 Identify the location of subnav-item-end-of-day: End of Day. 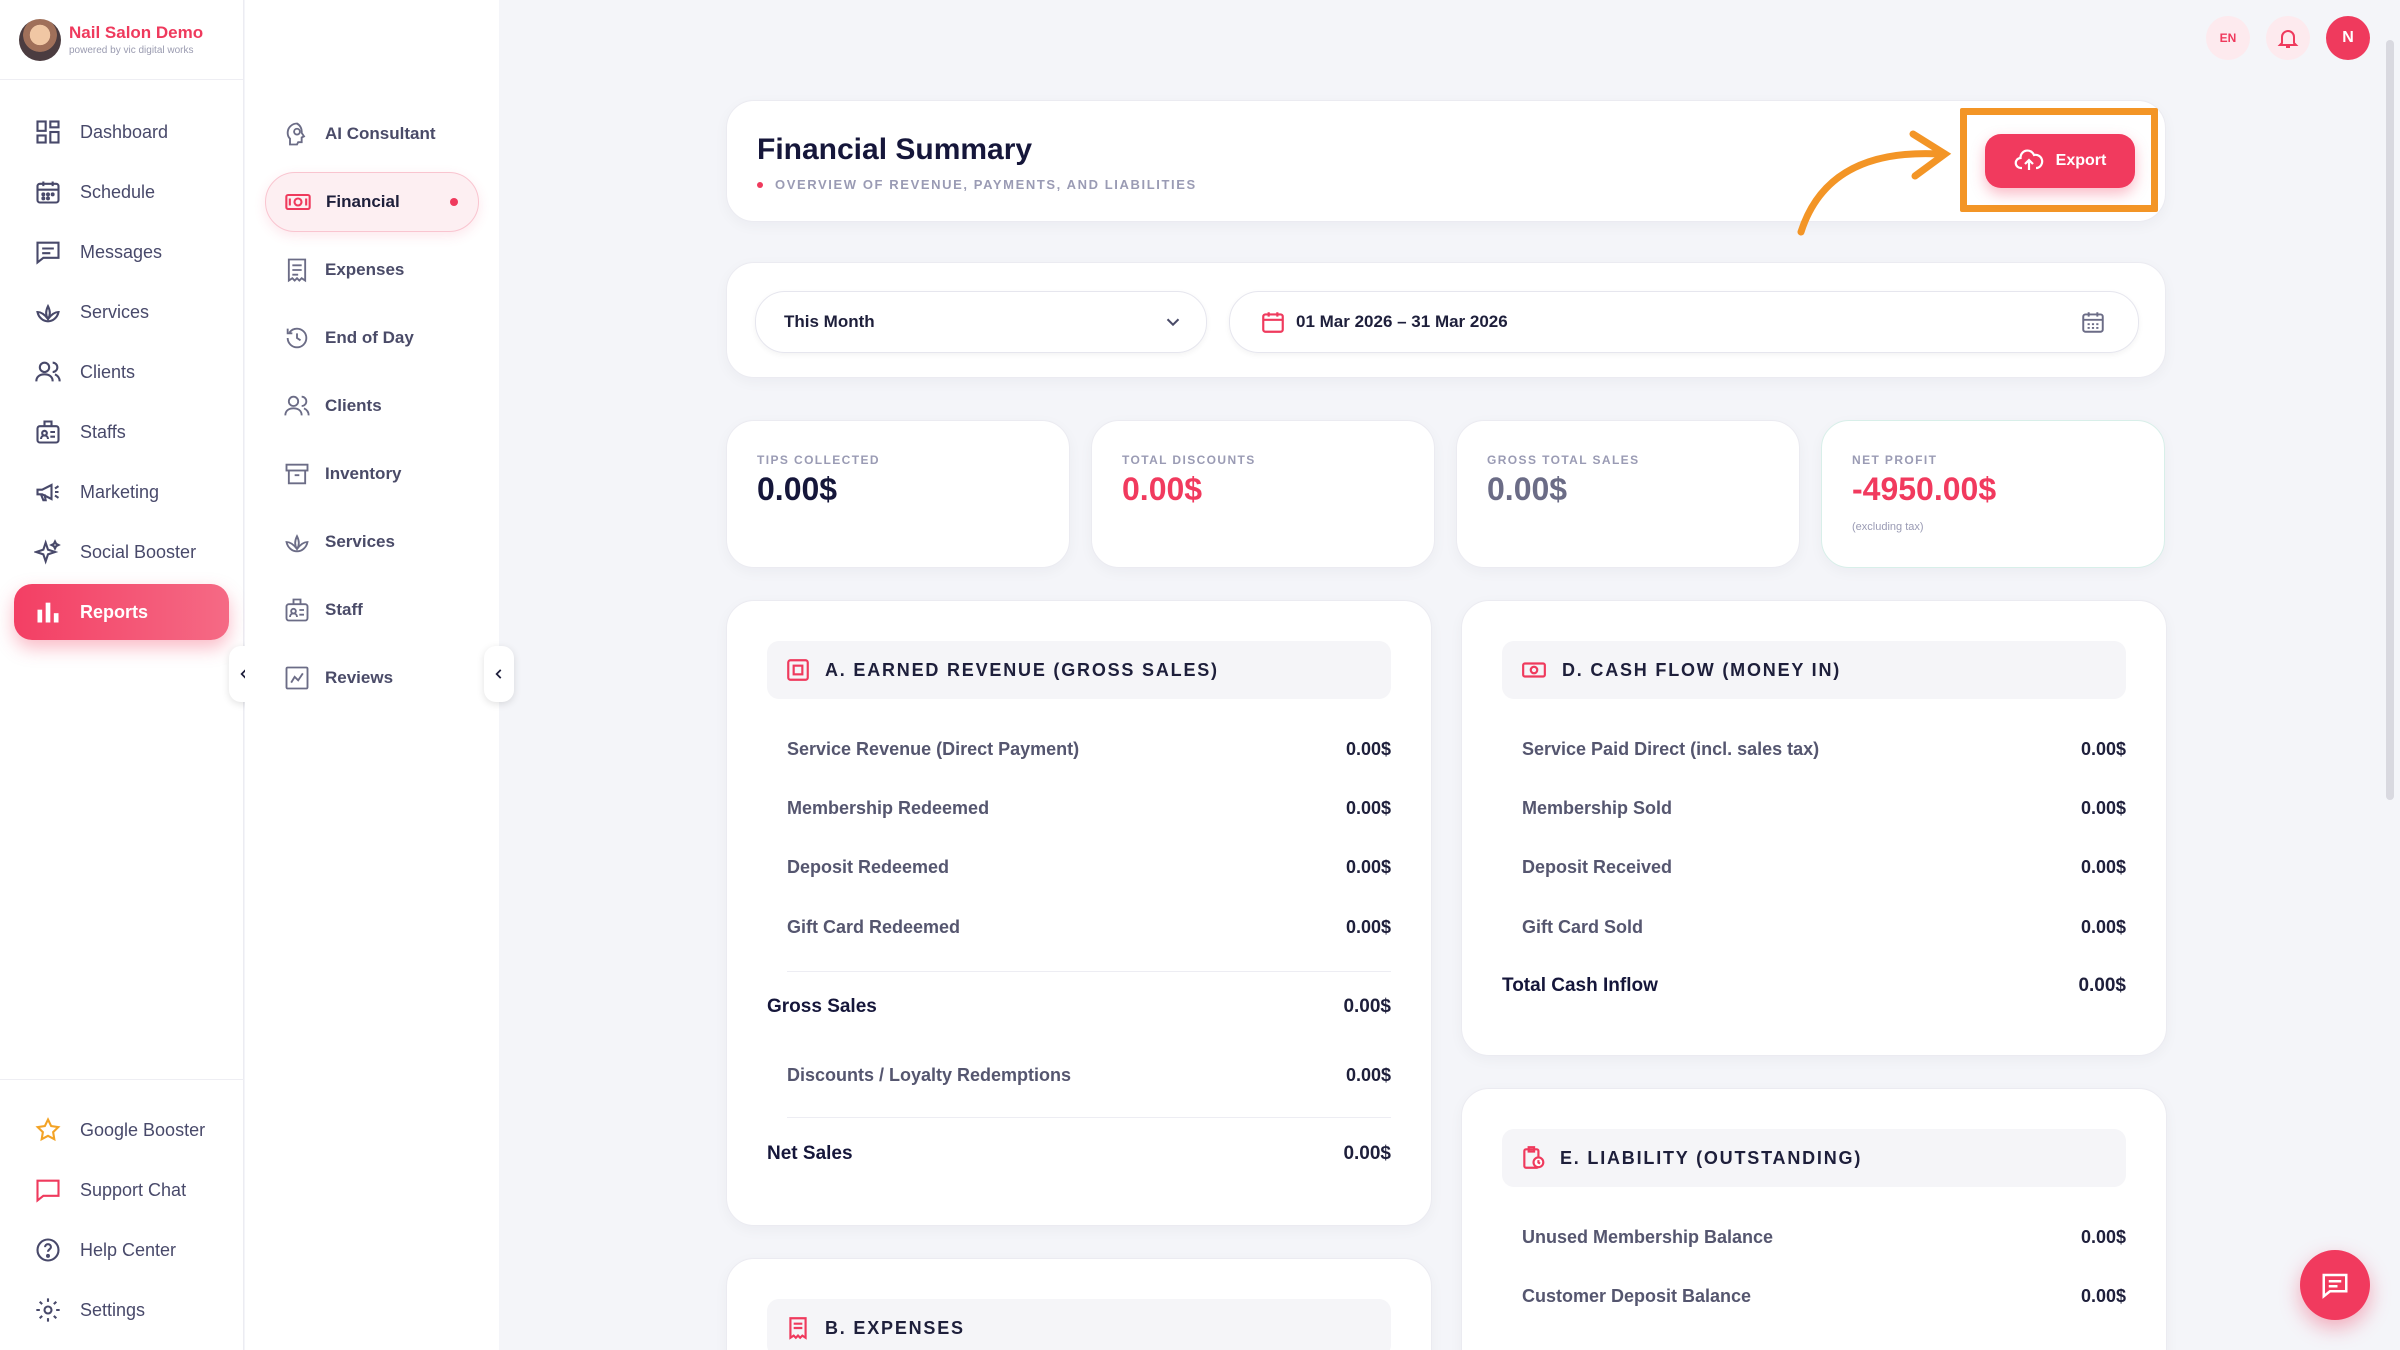
(372, 338).